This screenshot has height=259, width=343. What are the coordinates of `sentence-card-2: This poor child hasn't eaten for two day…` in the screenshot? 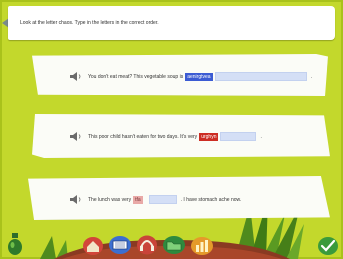 It's located at (181, 136).